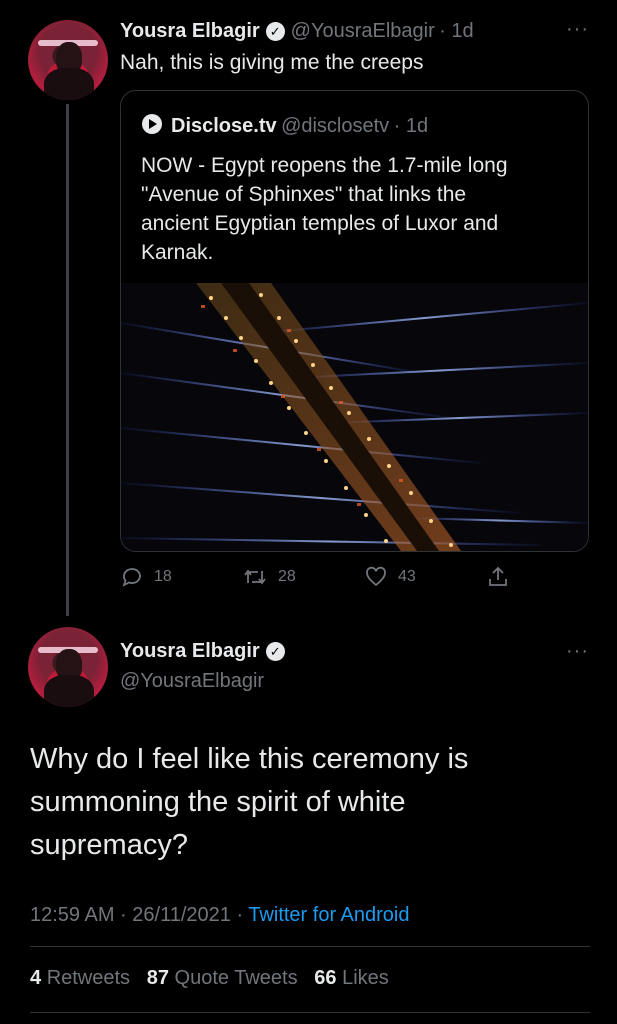  I want to click on quoted-tweet-time: · 1d, so click(411, 126).